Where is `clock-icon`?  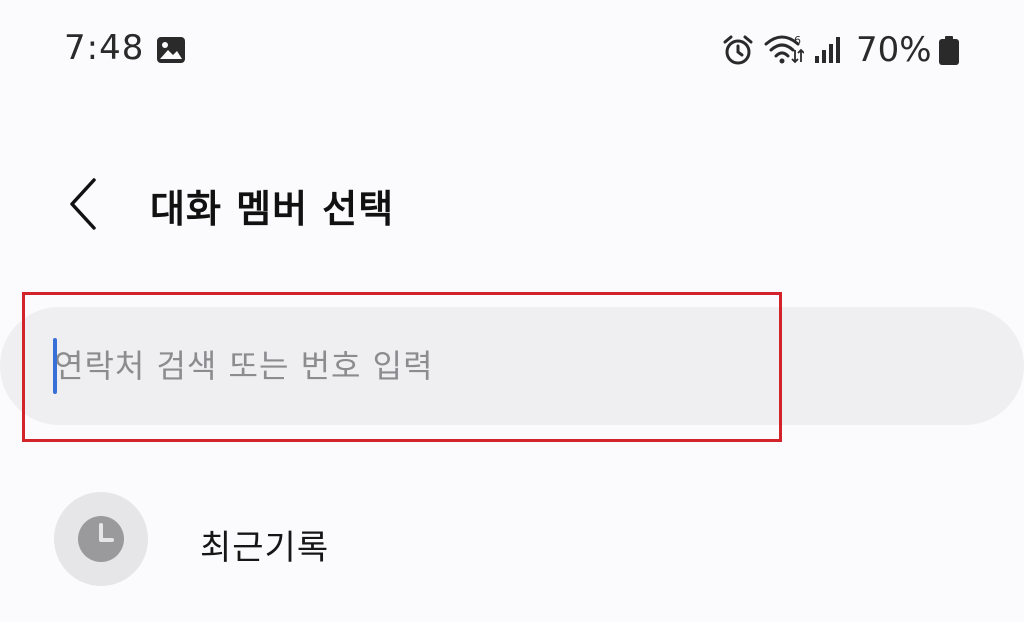 clock-icon is located at coordinates (101, 539).